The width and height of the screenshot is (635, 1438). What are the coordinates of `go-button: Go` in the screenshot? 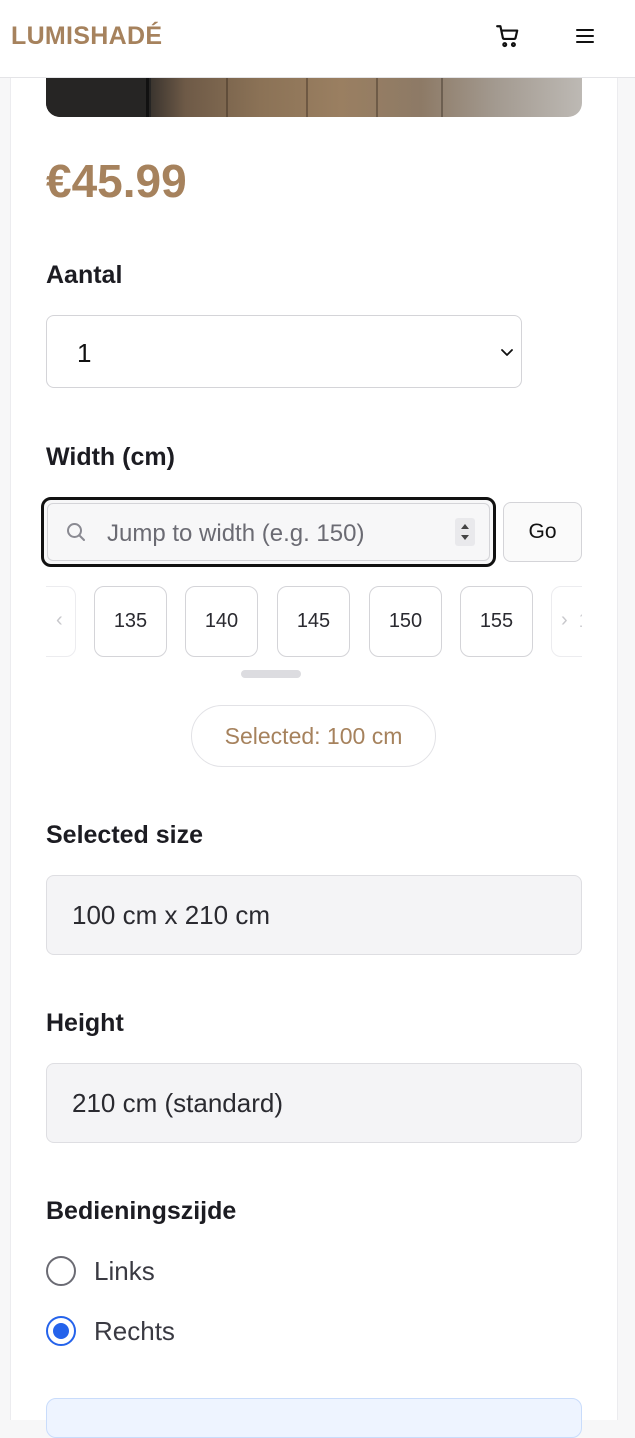 It's located at (542, 532).